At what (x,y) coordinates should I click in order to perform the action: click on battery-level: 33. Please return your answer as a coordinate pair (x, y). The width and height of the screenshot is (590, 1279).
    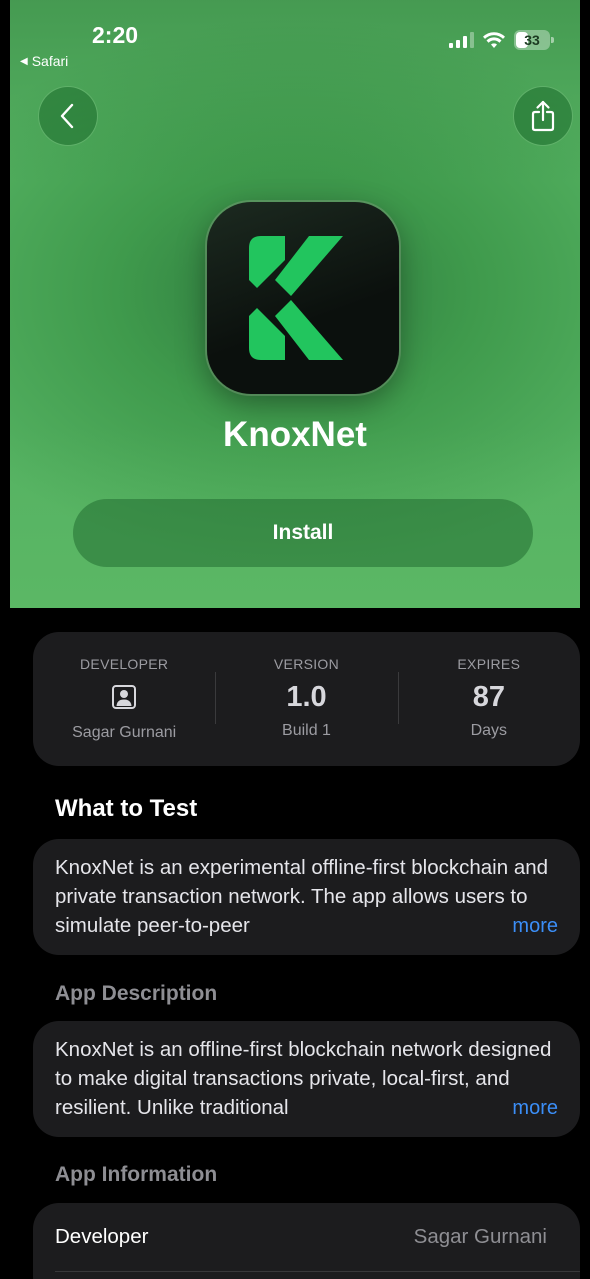
    Looking at the image, I should click on (532, 40).